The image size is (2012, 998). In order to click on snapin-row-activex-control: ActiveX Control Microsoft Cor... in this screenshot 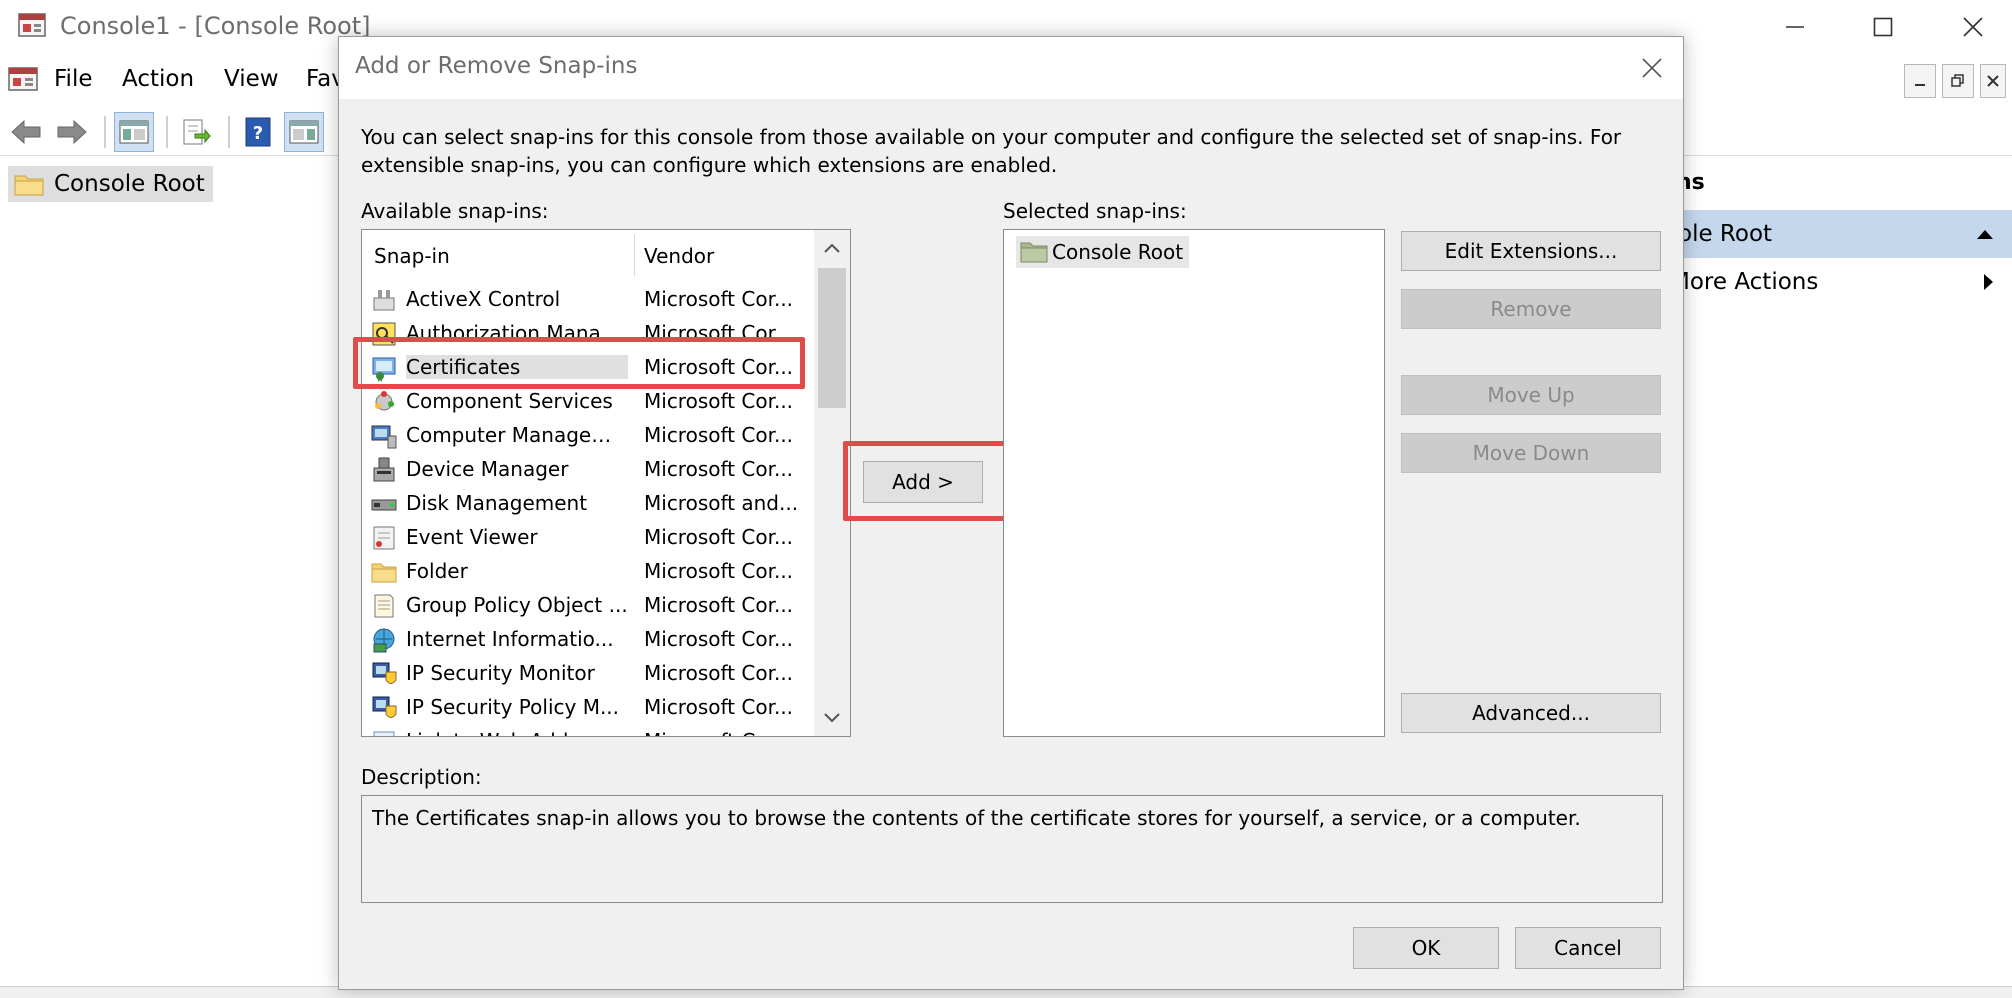, I will do `click(587, 299)`.